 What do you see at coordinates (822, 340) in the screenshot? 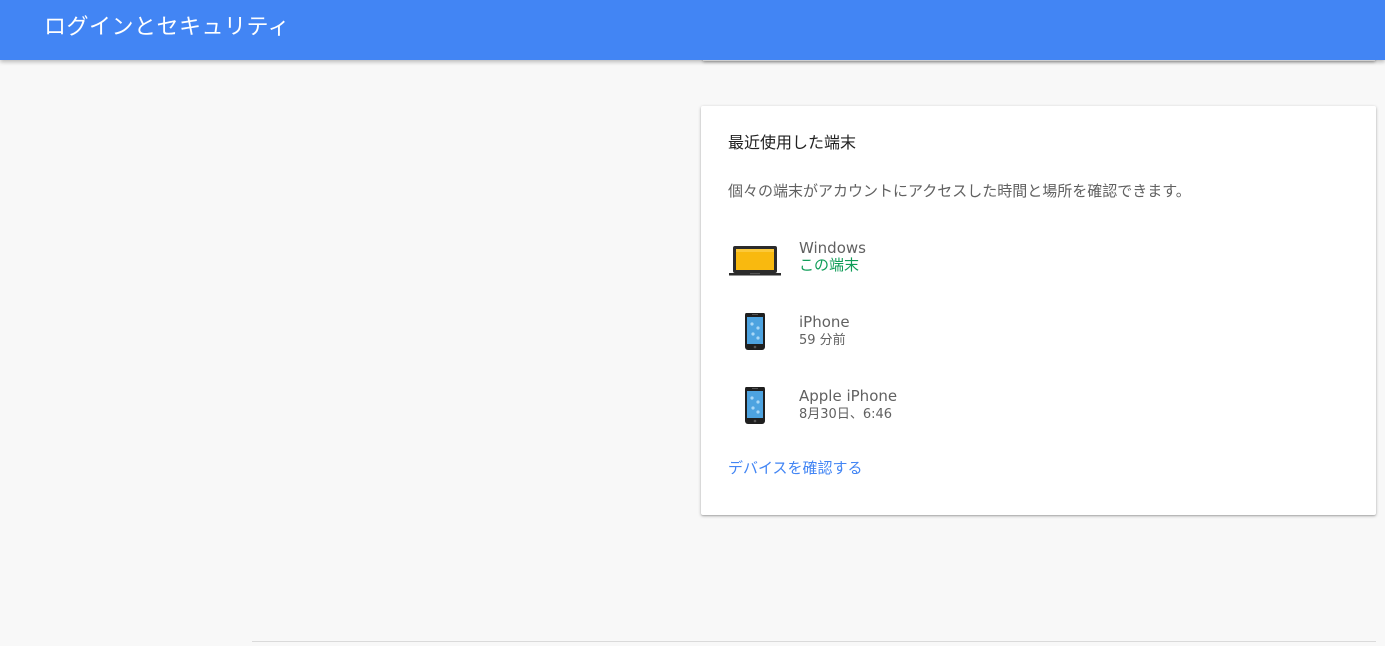
I see `device-last-active: 59 分前` at bounding box center [822, 340].